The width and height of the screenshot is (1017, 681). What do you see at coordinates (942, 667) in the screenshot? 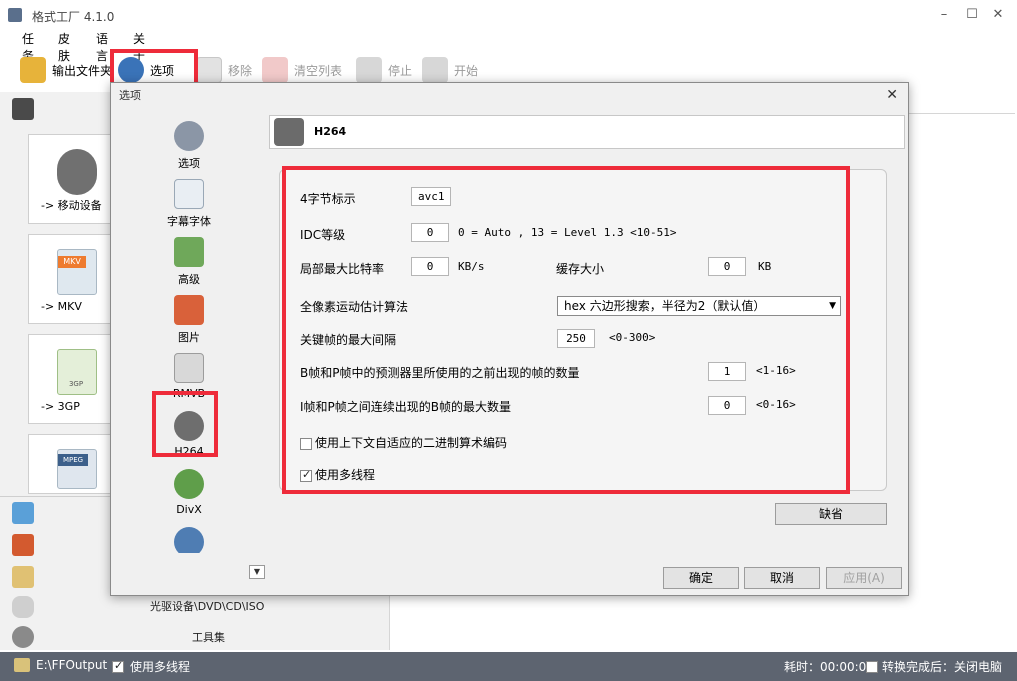
I see `after-done-label: 转换完成后：关闭电脑` at bounding box center [942, 667].